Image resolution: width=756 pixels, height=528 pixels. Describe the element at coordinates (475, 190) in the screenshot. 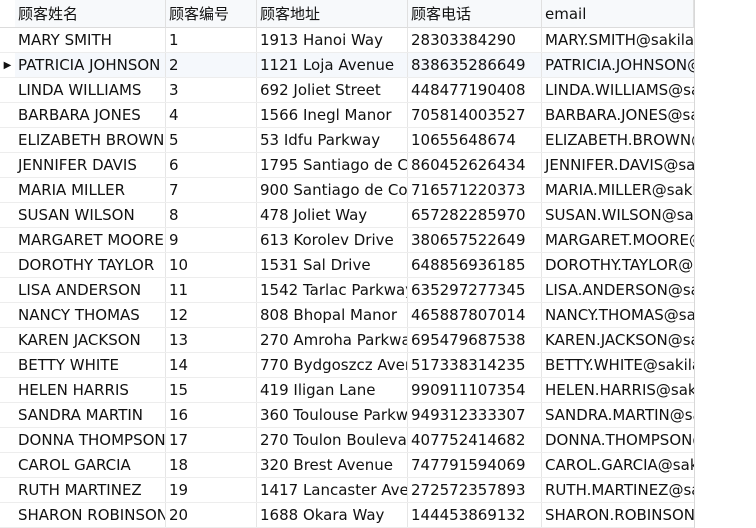

I see `cell-customer-phone: 716571220373` at that location.